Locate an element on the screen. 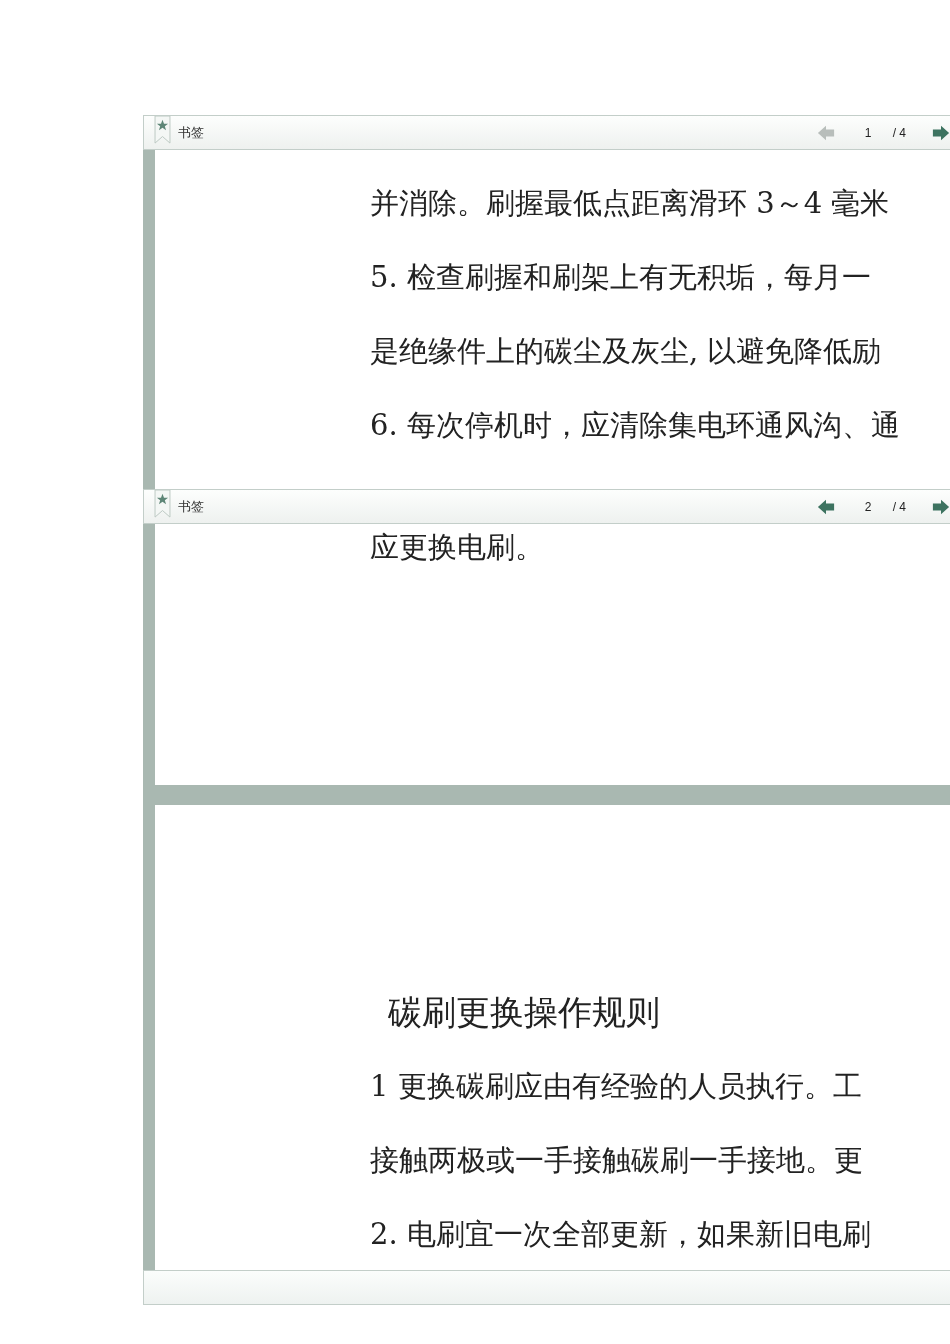  body-text: 接触两极或一手接触碳刷一手接地。更 is located at coordinates (617, 1160).